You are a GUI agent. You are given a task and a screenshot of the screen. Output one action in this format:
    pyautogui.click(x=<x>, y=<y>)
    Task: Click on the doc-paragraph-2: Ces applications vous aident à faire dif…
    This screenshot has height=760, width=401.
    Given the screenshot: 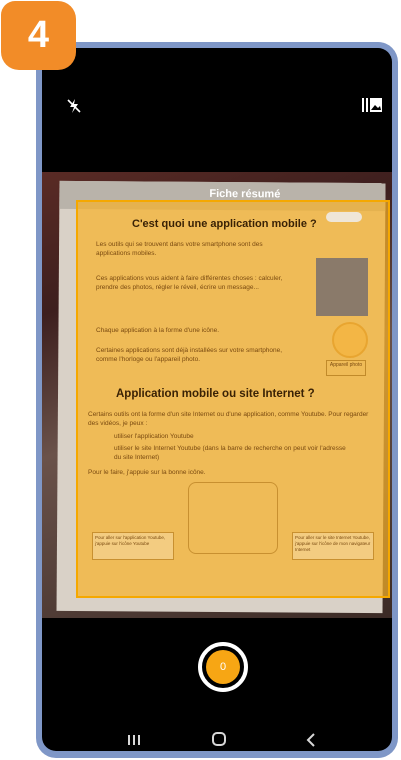 What is the action you would take?
    pyautogui.click(x=189, y=283)
    